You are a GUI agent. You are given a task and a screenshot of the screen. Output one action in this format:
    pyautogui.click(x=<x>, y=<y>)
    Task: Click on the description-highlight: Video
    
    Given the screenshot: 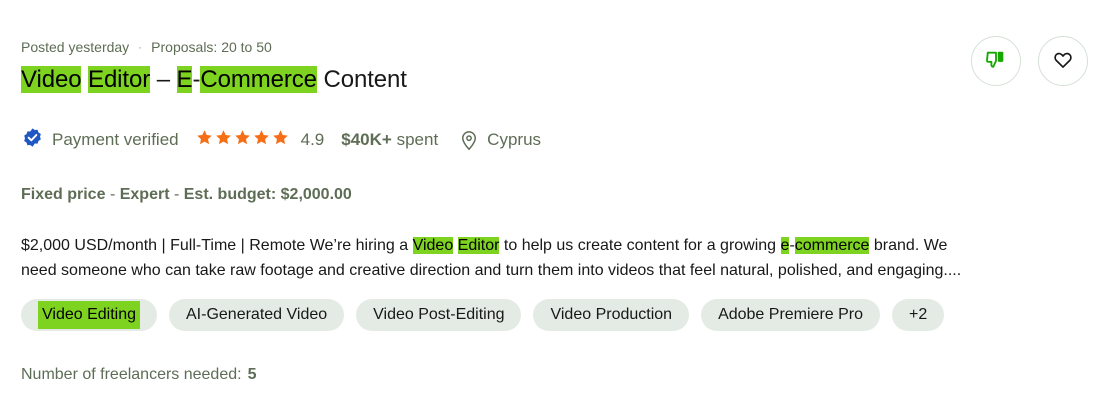 What is the action you would take?
    pyautogui.click(x=433, y=245)
    